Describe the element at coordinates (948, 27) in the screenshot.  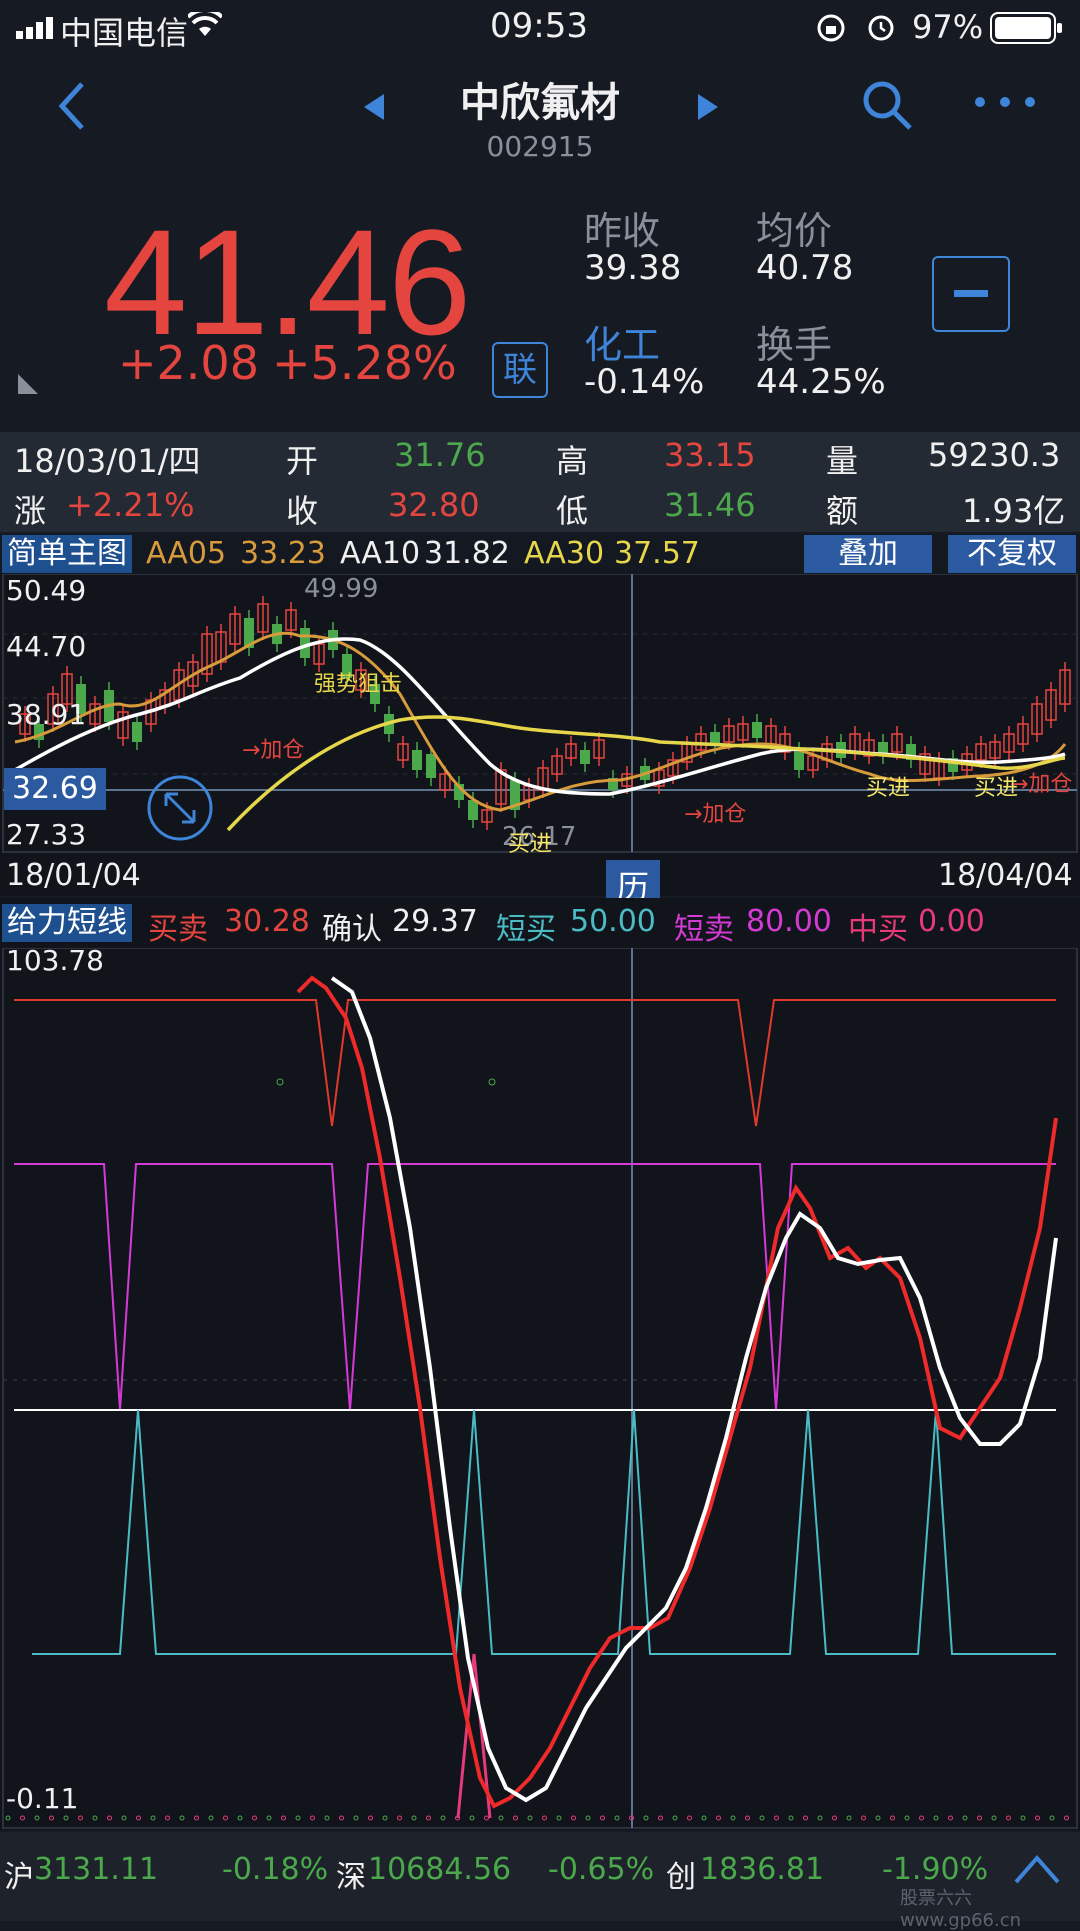
I see `battery-percent: 97%` at that location.